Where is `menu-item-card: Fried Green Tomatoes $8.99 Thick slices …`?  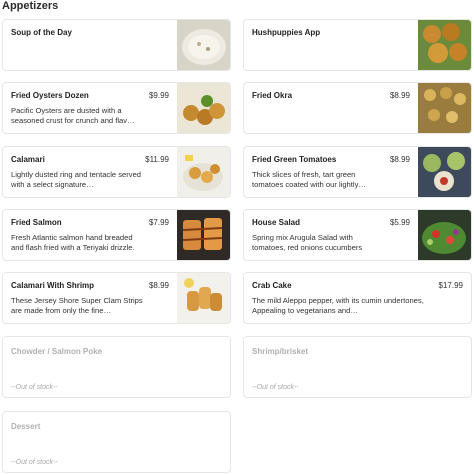
menu-item-card: Fried Green Tomatoes $8.99 Thick slices … is located at coordinates (357, 172).